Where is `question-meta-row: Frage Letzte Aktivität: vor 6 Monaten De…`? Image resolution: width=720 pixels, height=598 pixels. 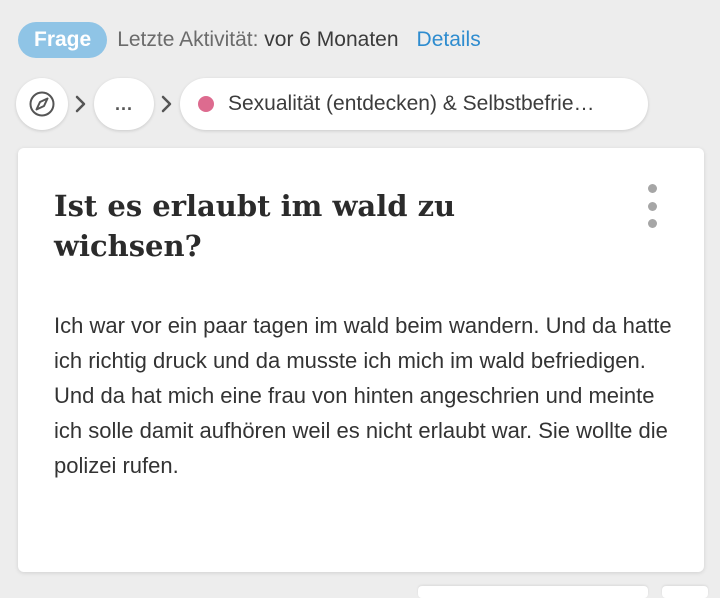
question-meta-row: Frage Letzte Aktivität: vor 6 Monaten De… is located at coordinates (249, 40).